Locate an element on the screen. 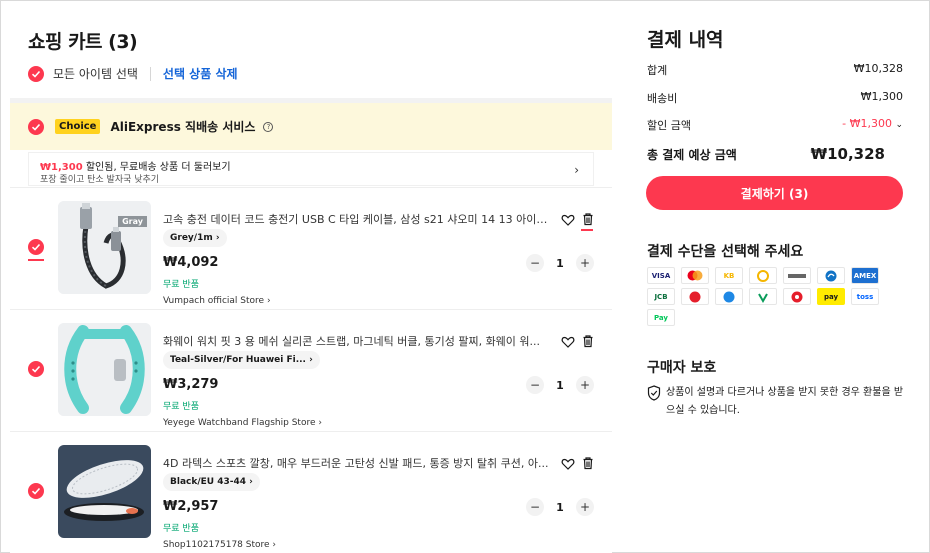 The image size is (930, 553). item-price: ₩3,279 is located at coordinates (191, 384).